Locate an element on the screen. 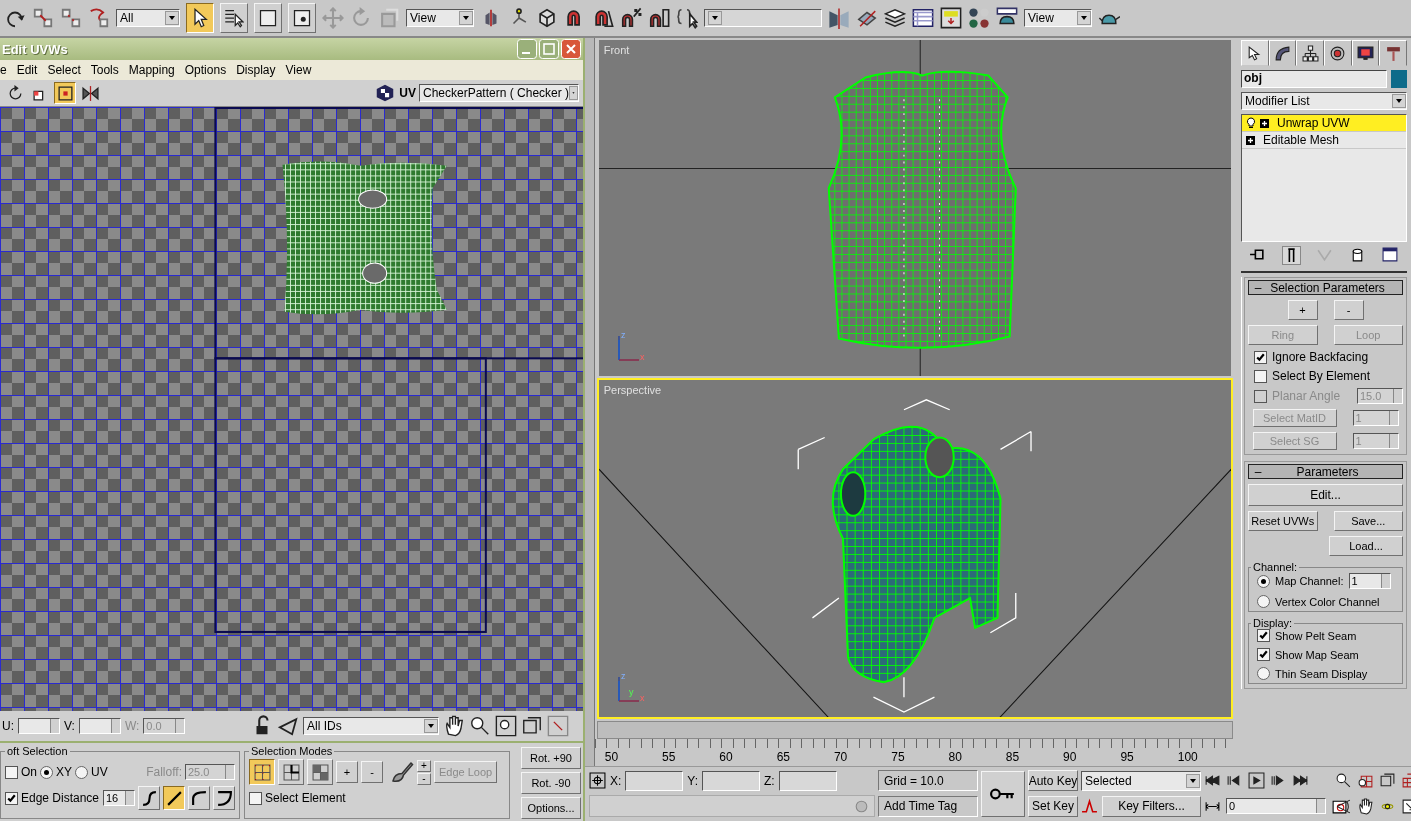 This screenshot has height=821, width=1411. z-coordinate-field is located at coordinates (807, 780).